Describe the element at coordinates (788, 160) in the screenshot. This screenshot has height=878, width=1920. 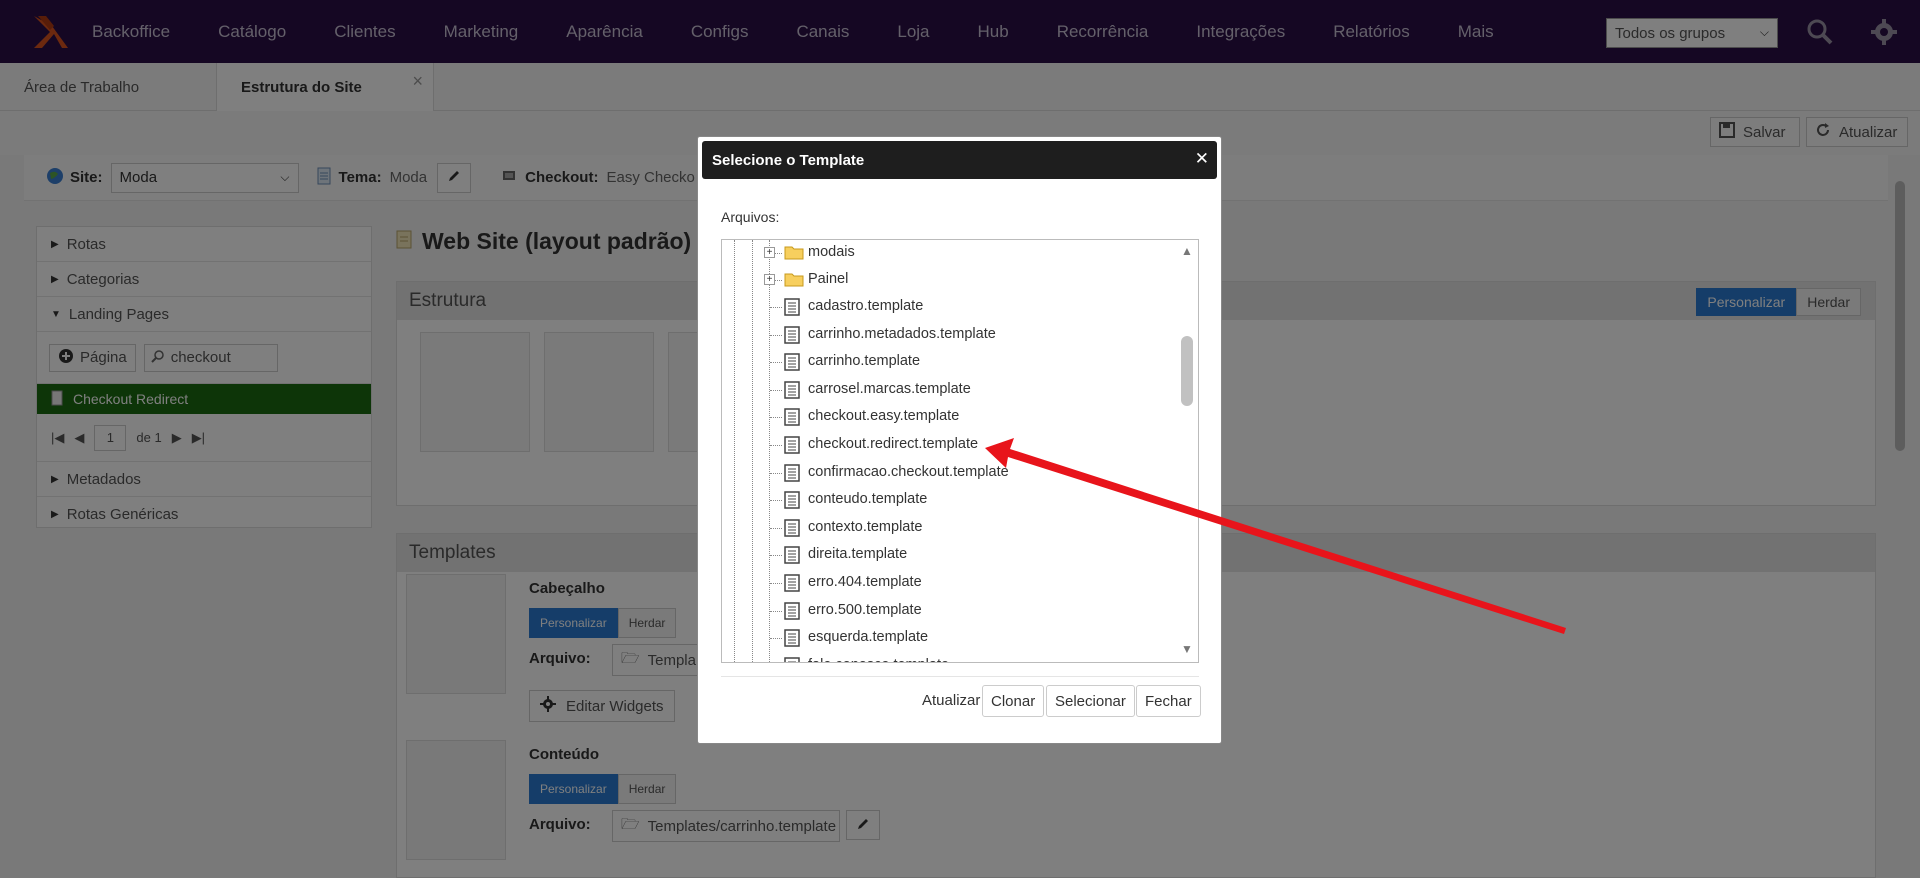
I see `dialog-title: Selecione o Template` at that location.